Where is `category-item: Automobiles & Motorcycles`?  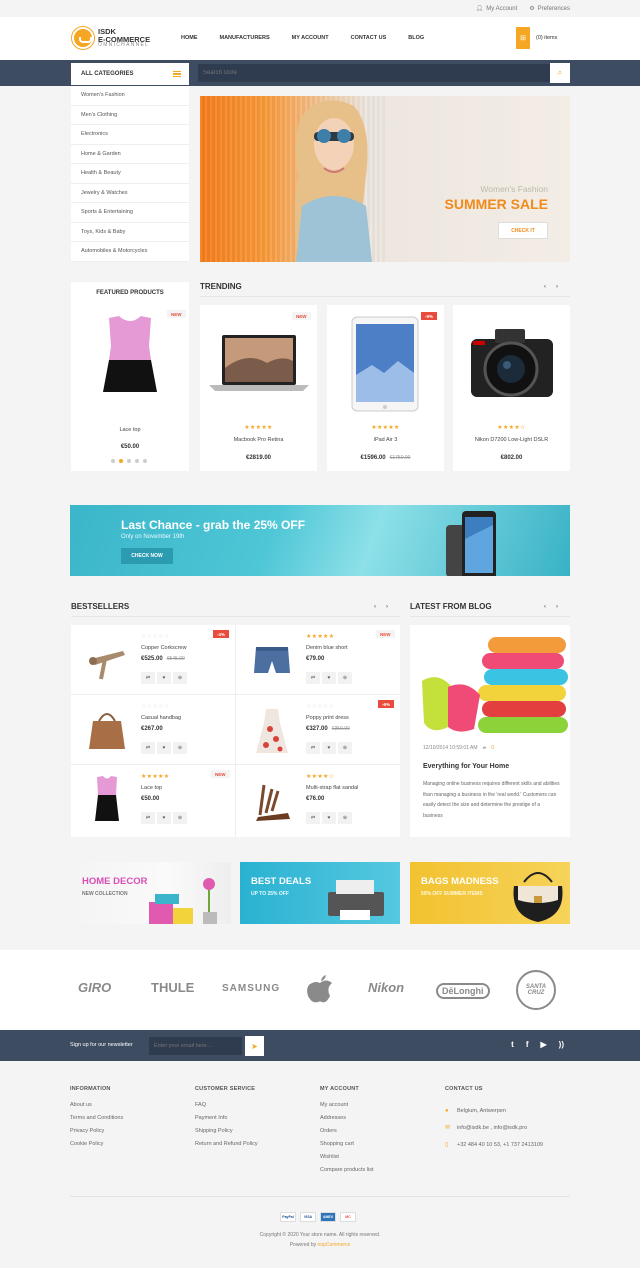
category-item: Automobiles & Motorcycles is located at coordinates (130, 252).